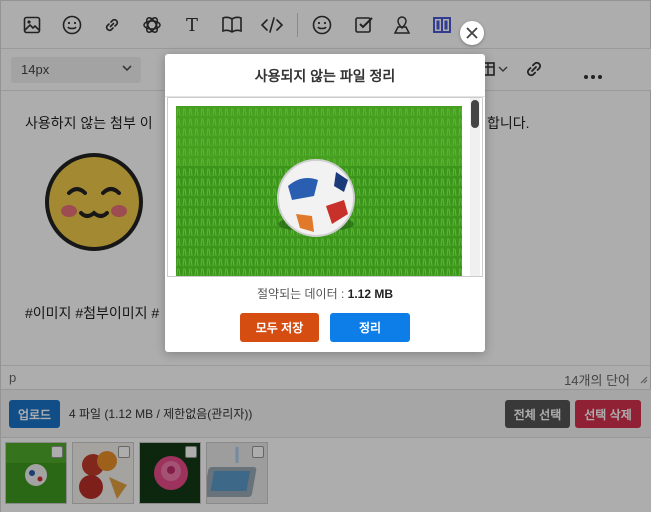 The width and height of the screenshot is (651, 512). I want to click on close-icon, so click(472, 33).